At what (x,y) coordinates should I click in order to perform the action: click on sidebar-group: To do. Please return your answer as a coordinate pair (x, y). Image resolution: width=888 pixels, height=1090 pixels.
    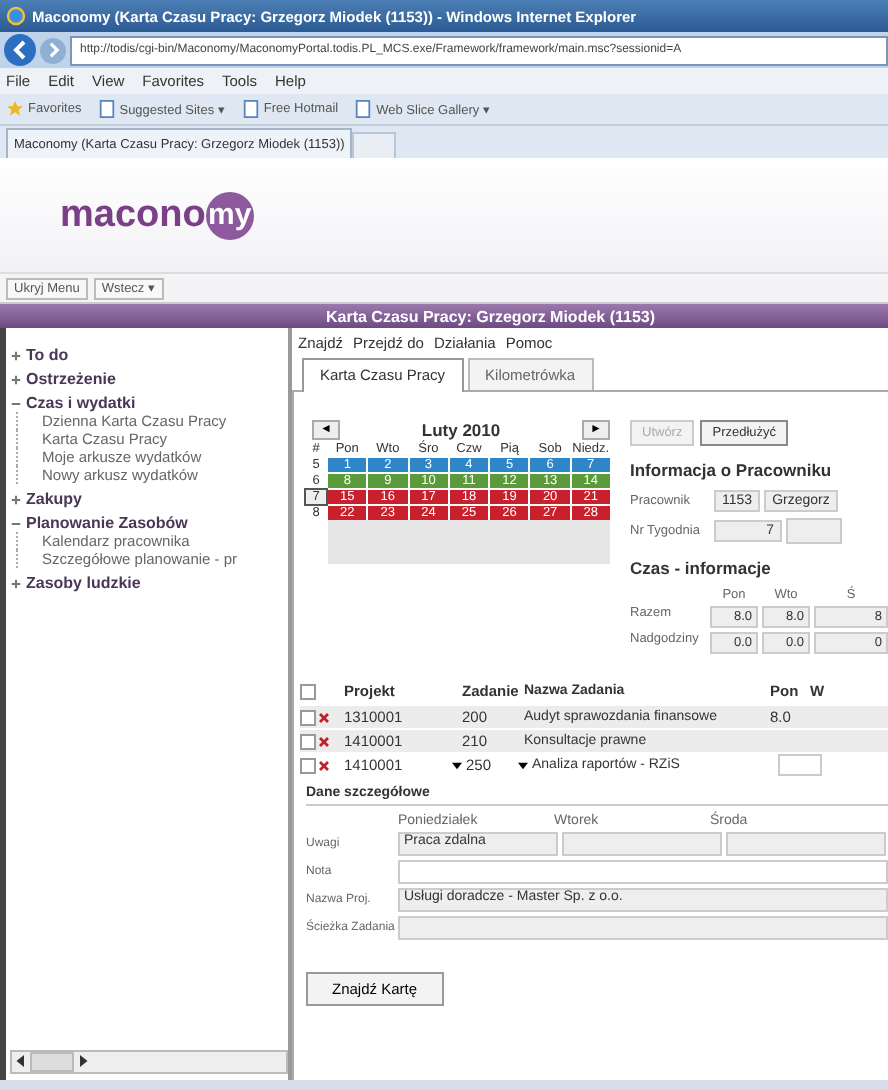
    Looking at the image, I should click on (47, 355).